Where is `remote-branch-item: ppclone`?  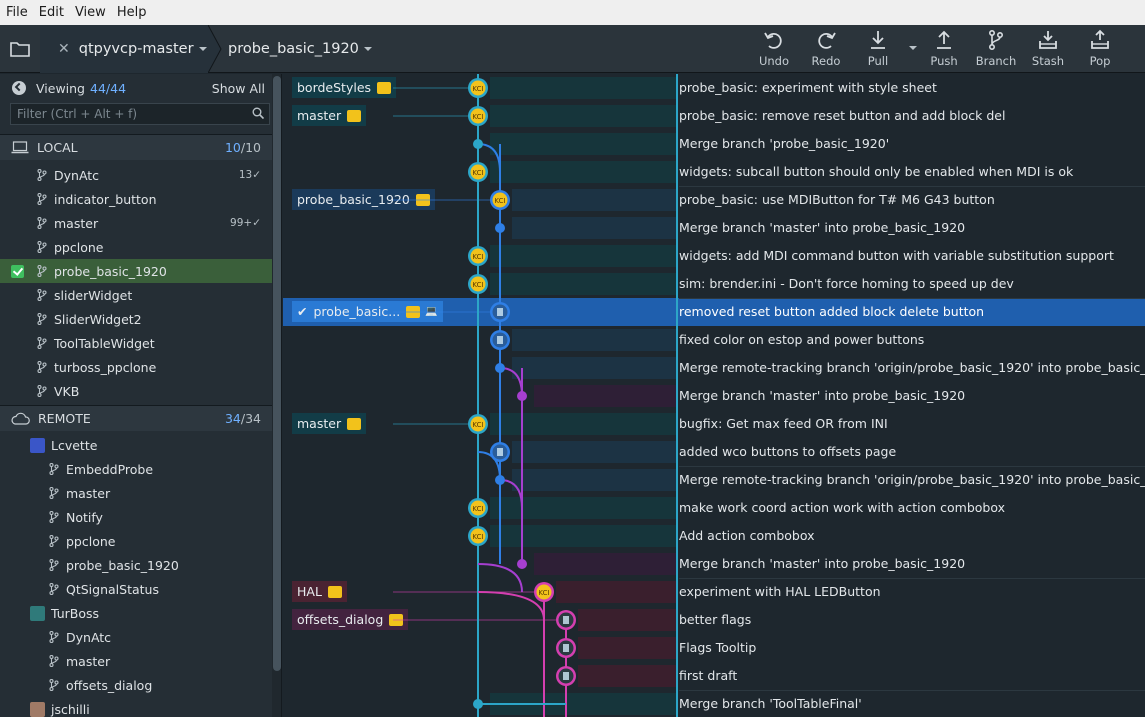
remote-branch-item: ppclone is located at coordinates (136, 541).